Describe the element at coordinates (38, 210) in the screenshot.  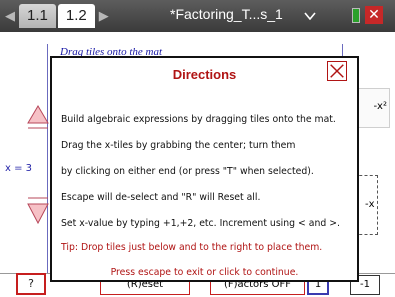
I see `decrement-x-arrow-icon` at that location.